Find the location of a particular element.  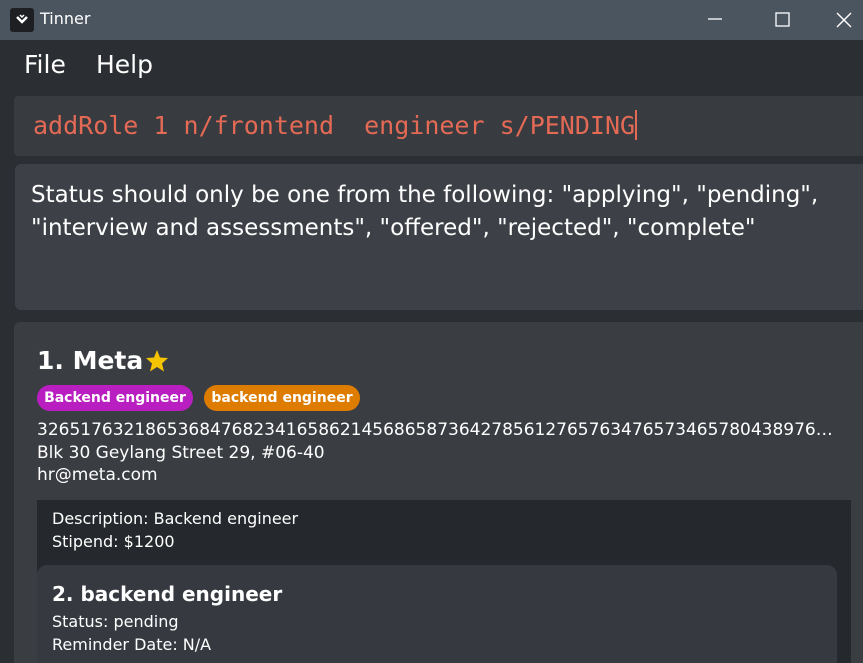

minimize-button is located at coordinates (715, 20).